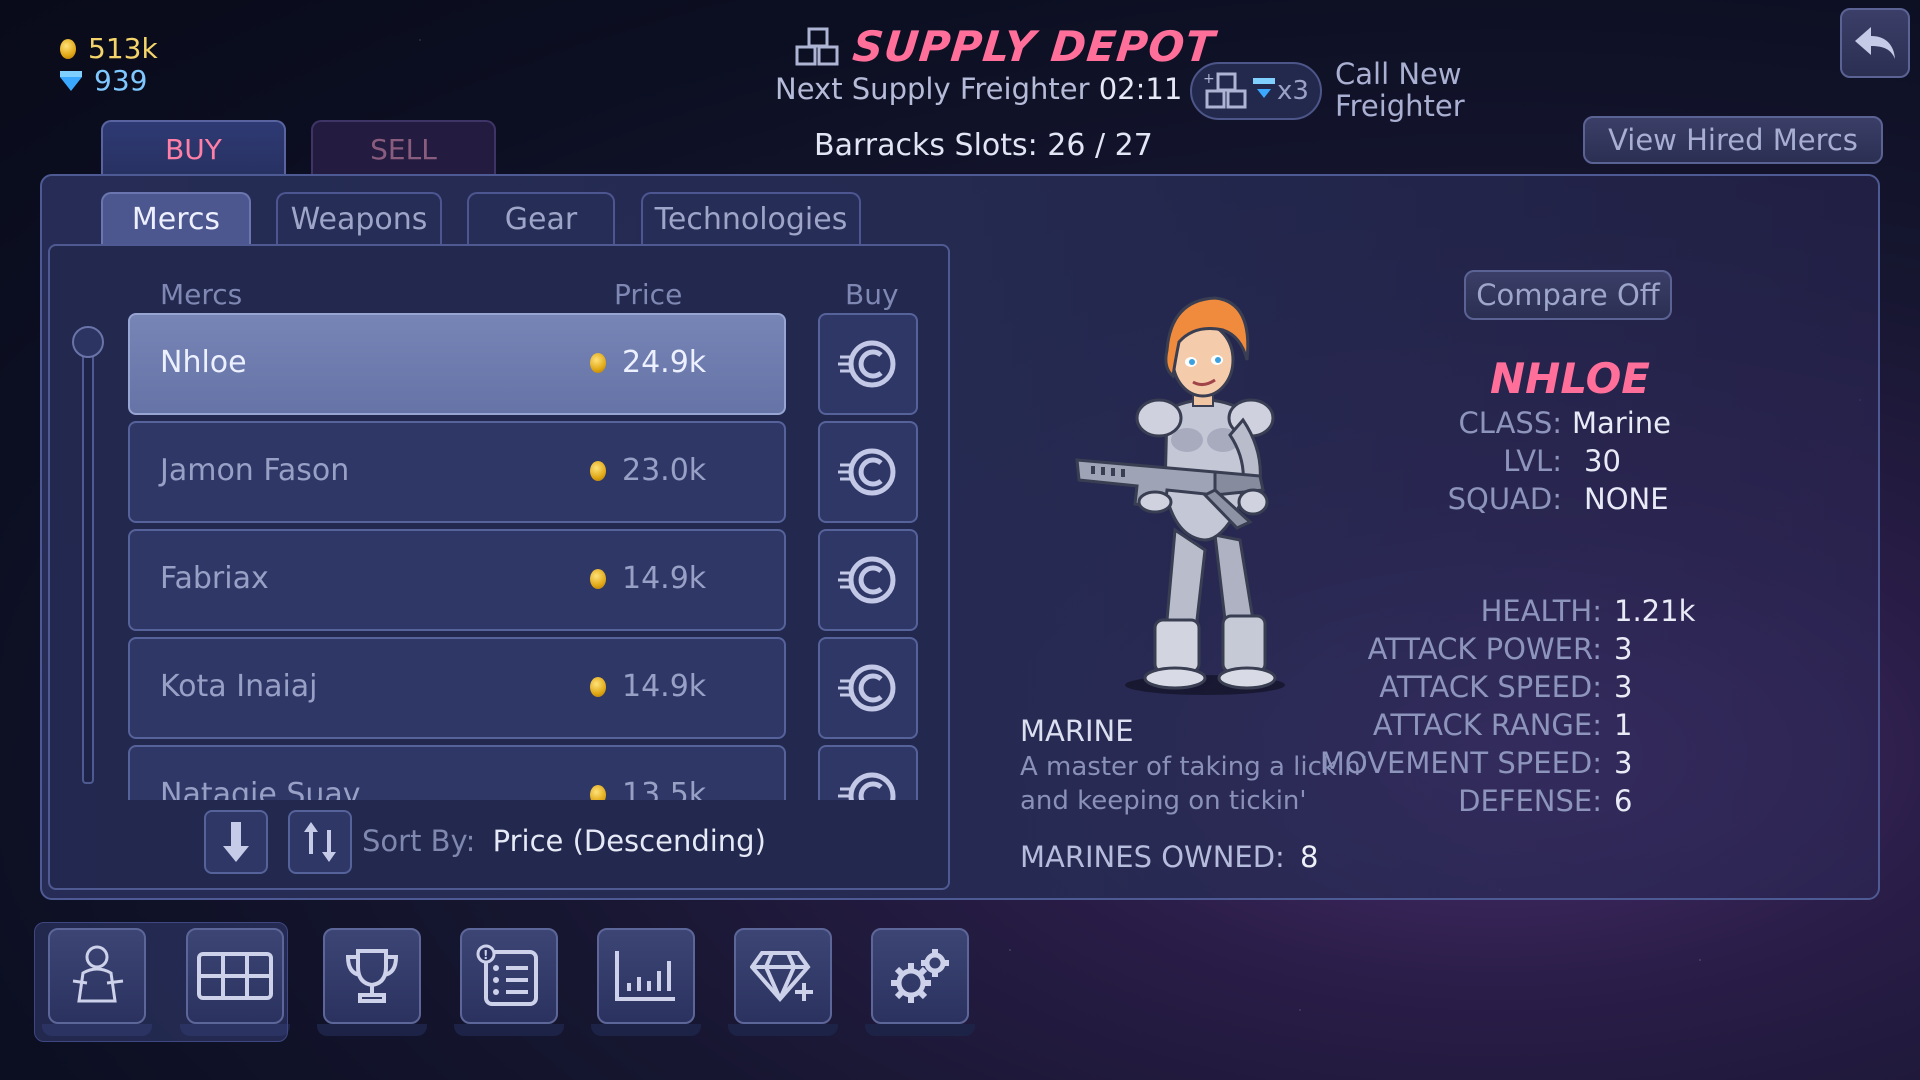  Describe the element at coordinates (457, 580) in the screenshot. I see `merc-row: Fabriax 14.9k` at that location.